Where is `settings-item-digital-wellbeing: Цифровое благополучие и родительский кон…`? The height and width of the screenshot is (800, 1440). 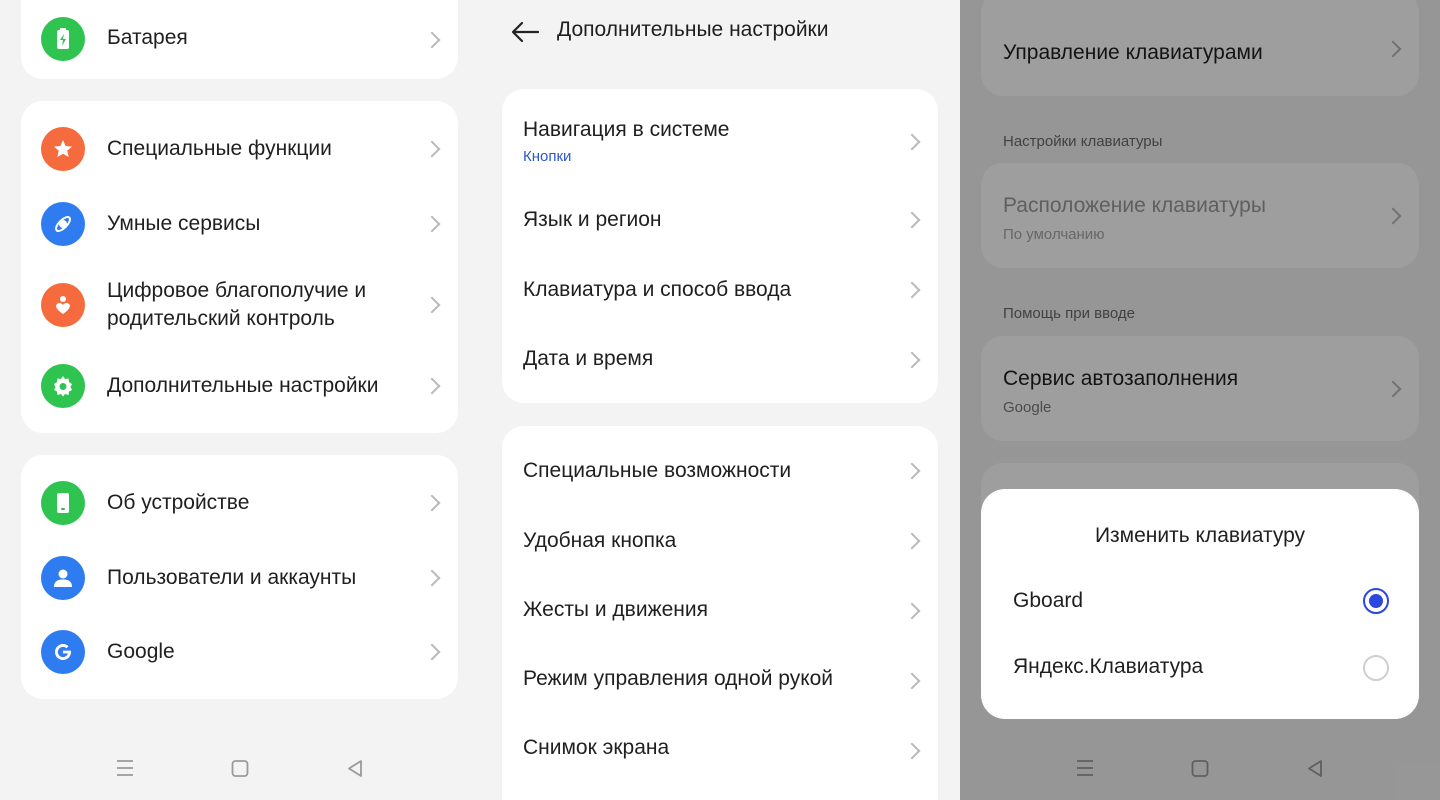
settings-item-digital-wellbeing: Цифровое благополучие и родительский кон… is located at coordinates (239, 305).